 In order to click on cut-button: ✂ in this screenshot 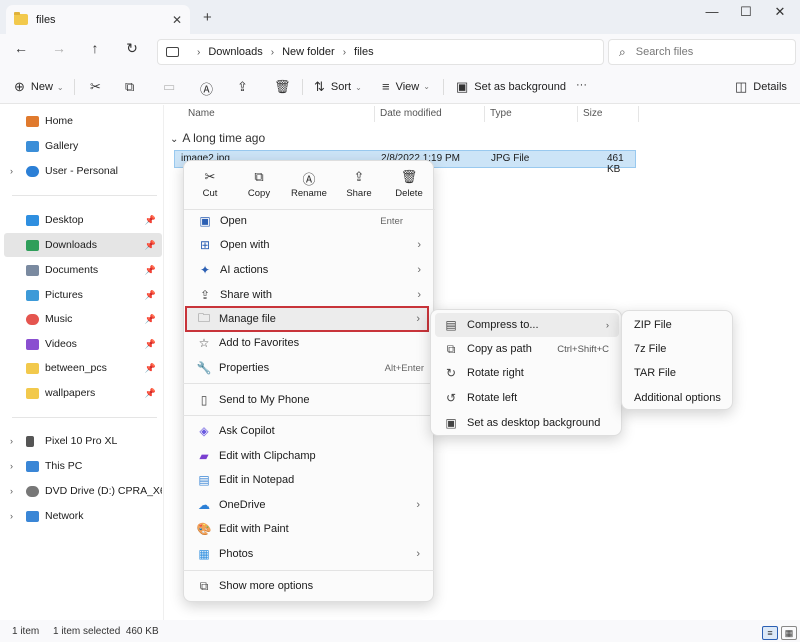, I will do `click(98, 87)`.